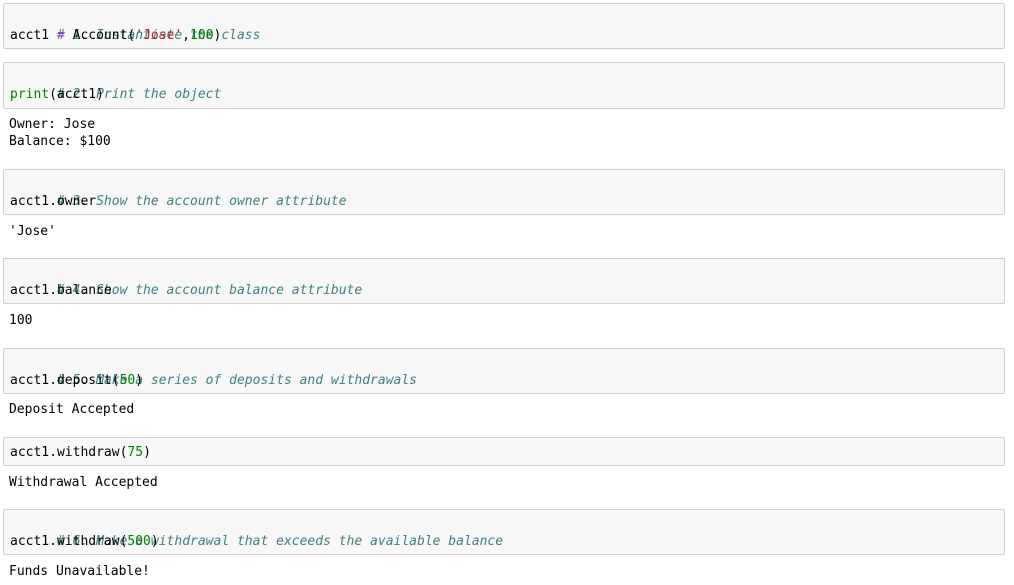 Image resolution: width=1014 pixels, height=585 pixels. I want to click on call-arguments: (acct1), so click(76, 94).